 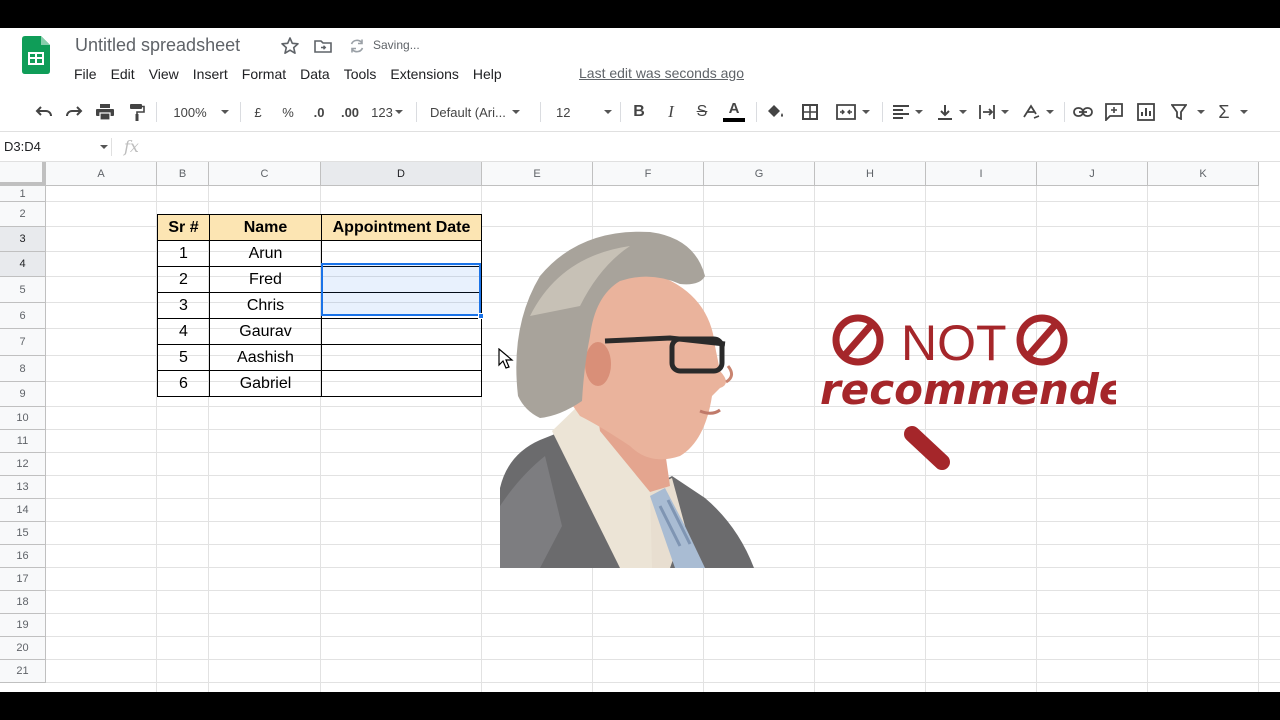 What do you see at coordinates (1092, 174) in the screenshot?
I see `column-header-j: J` at bounding box center [1092, 174].